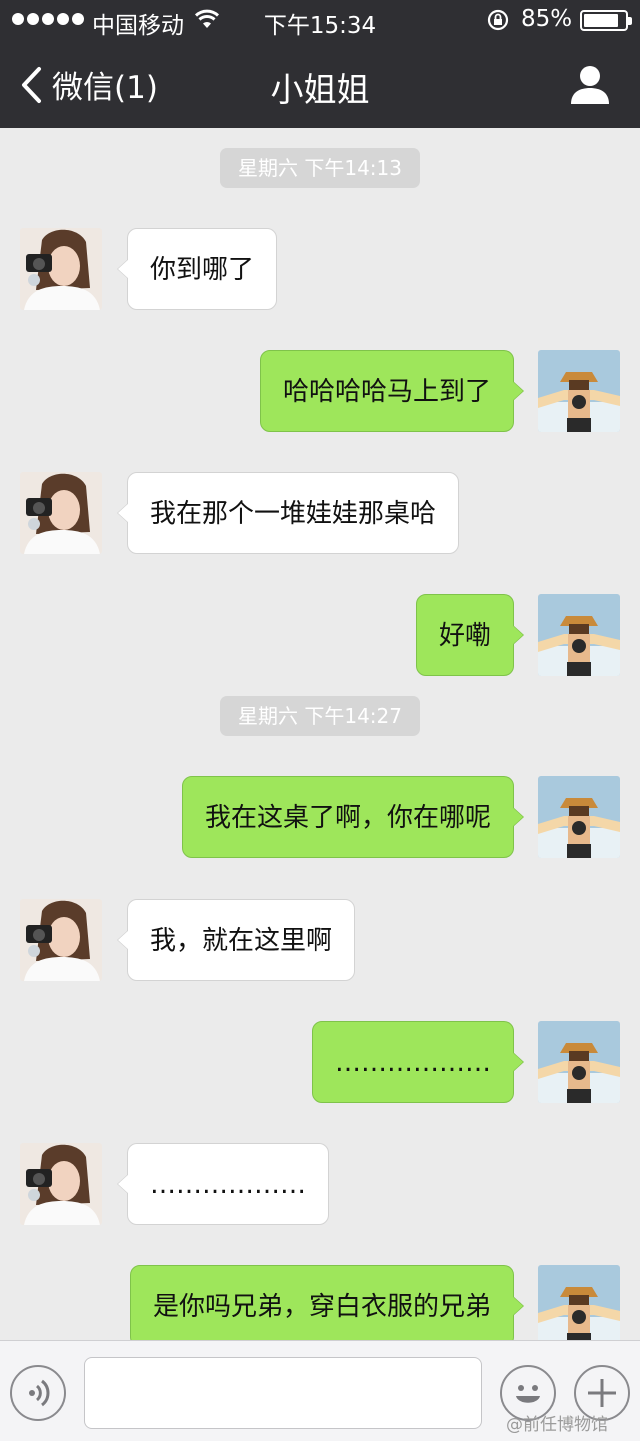 This screenshot has height=1441, width=640. I want to click on status-bar: 中国移动 下午15:34 85%, so click(320, 20).